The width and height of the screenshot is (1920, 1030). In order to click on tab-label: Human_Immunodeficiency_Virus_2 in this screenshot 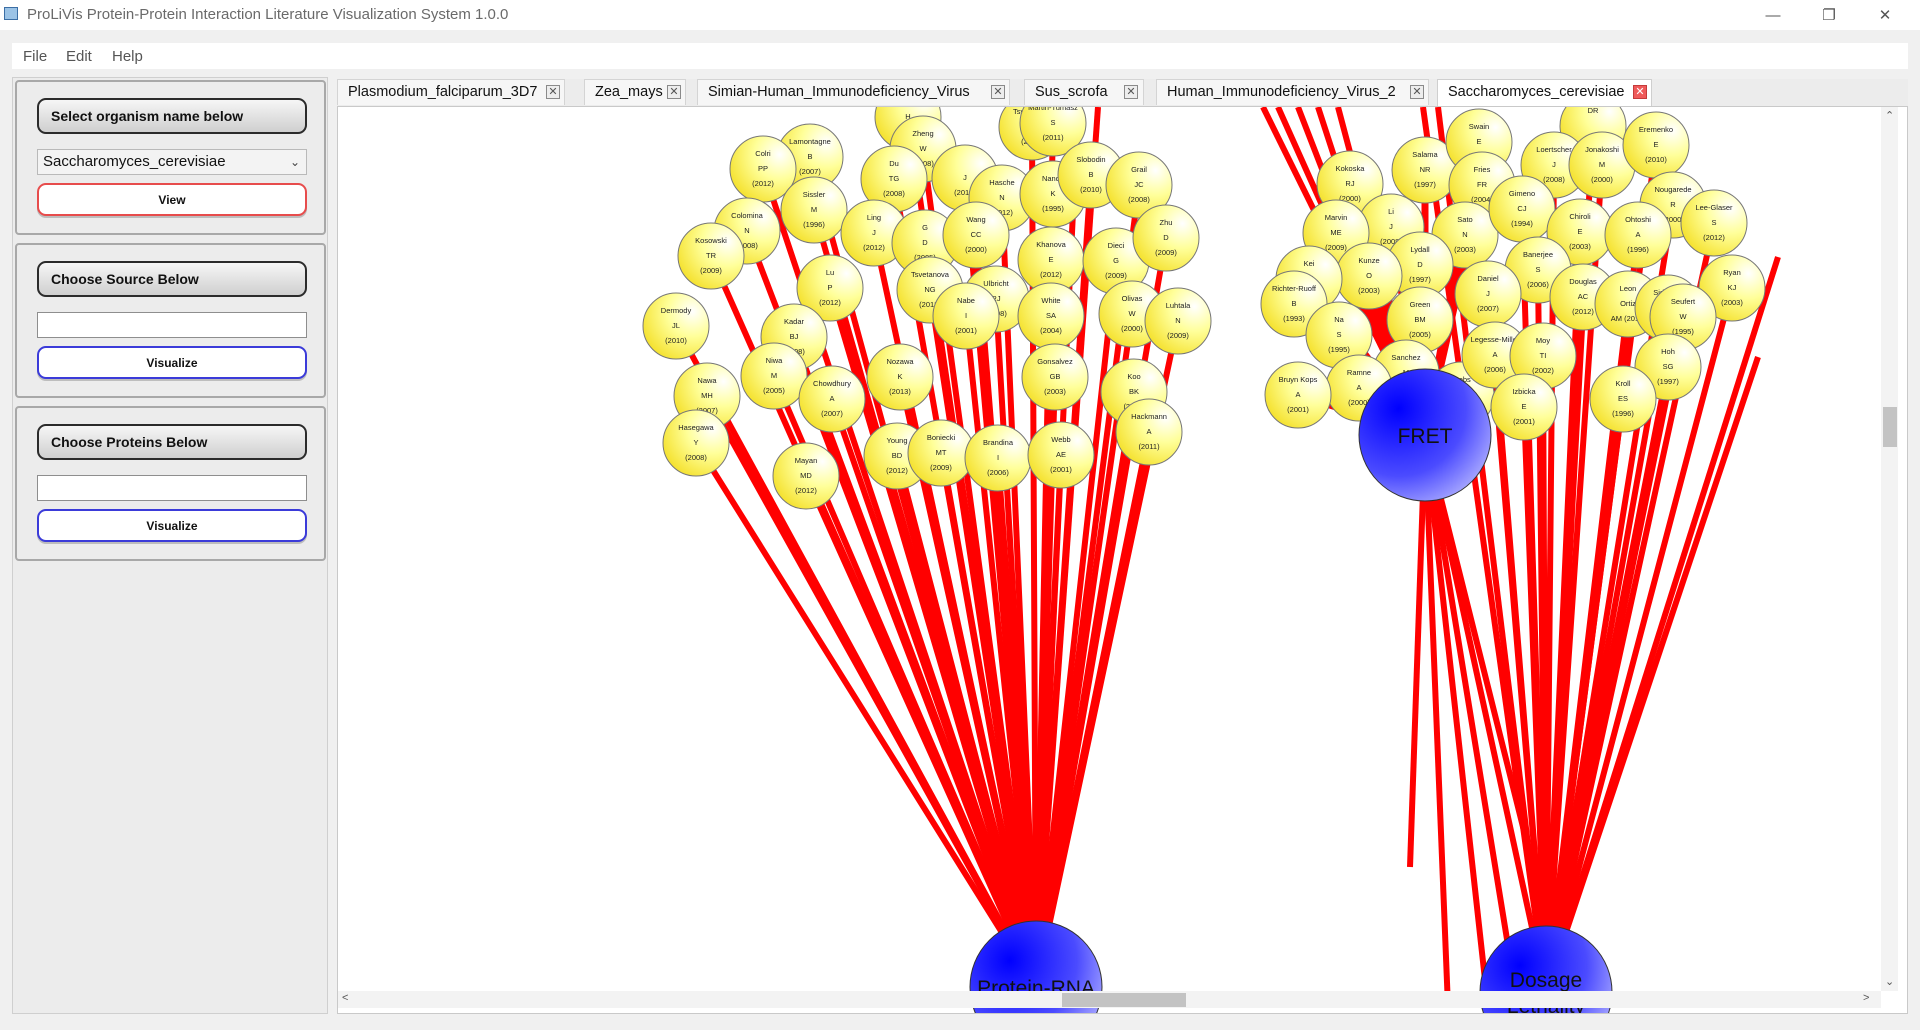, I will do `click(1281, 92)`.